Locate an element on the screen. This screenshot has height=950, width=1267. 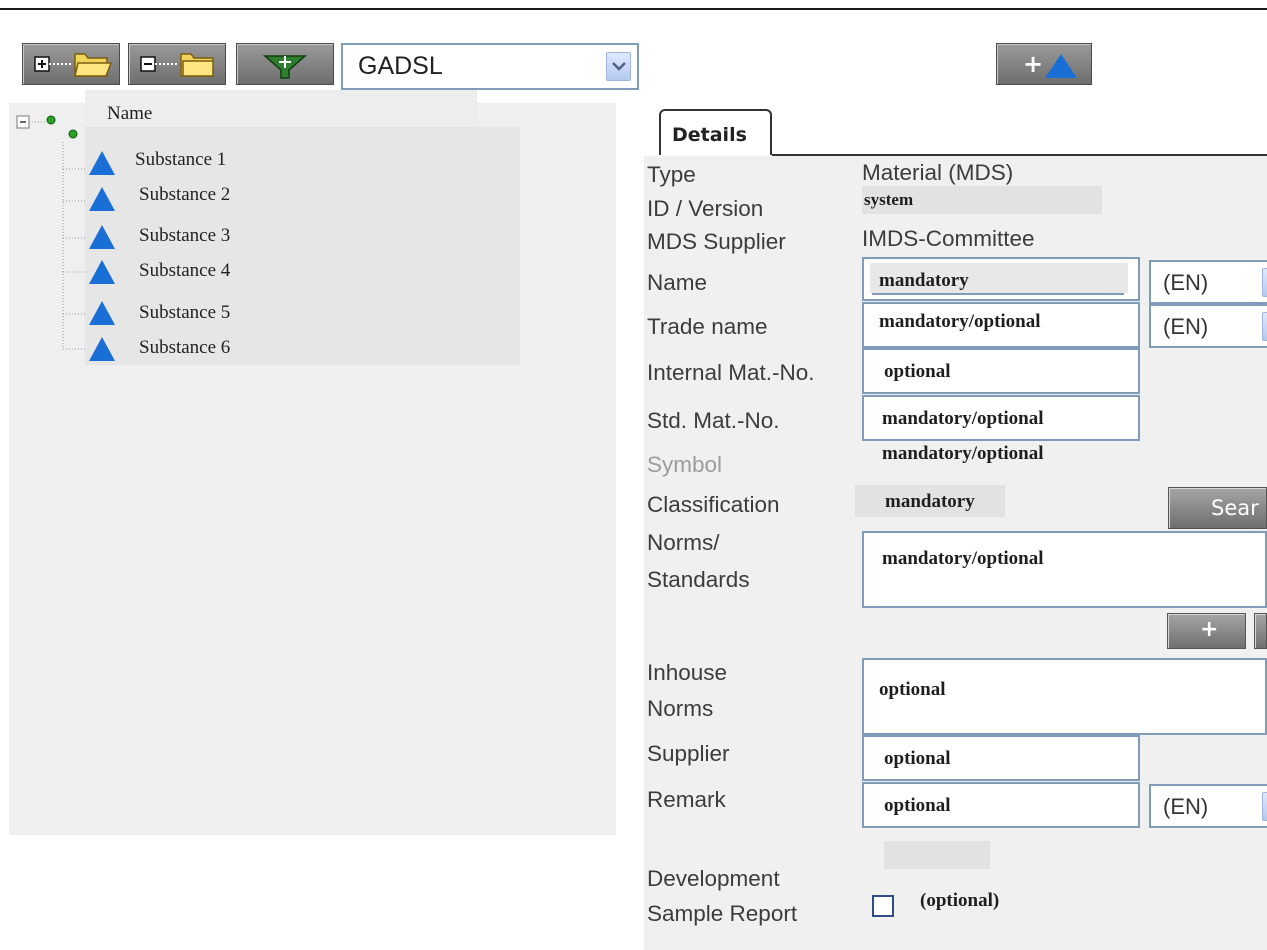
norms-standards-label-2: Standards is located at coordinates (698, 579).